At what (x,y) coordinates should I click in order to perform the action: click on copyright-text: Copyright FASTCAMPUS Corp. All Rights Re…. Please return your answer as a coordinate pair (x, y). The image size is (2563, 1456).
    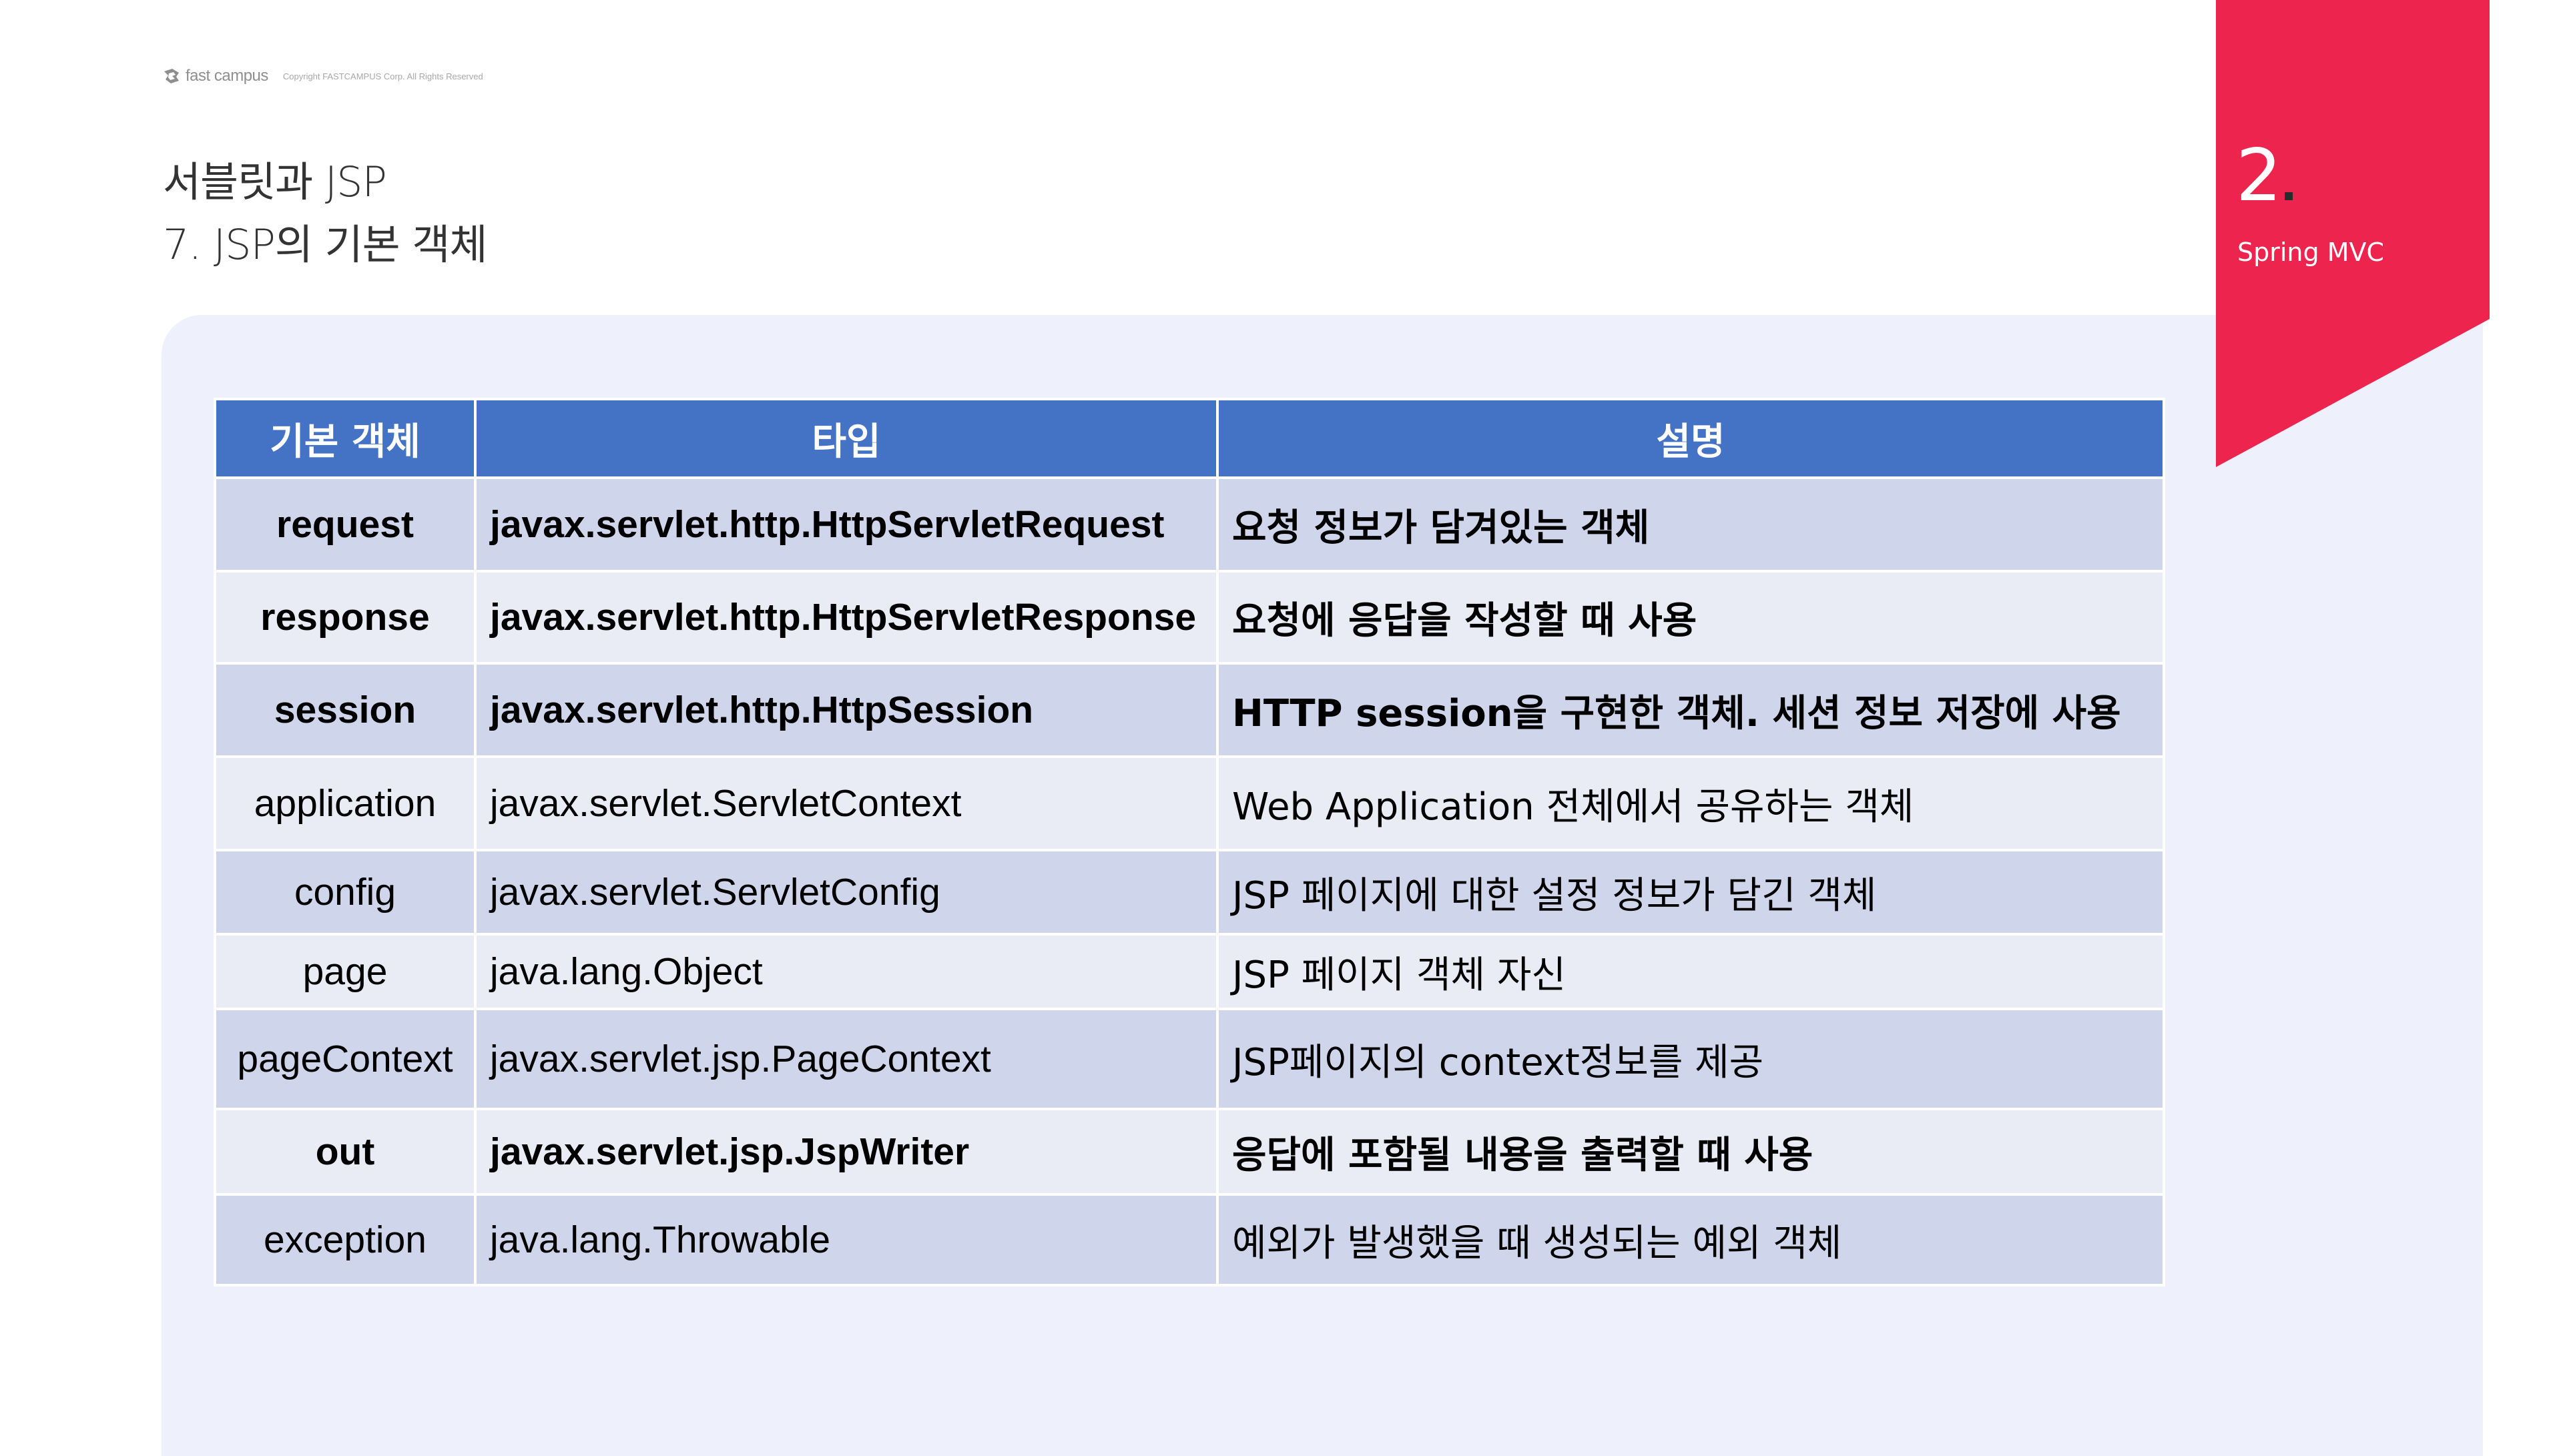
    Looking at the image, I should click on (382, 76).